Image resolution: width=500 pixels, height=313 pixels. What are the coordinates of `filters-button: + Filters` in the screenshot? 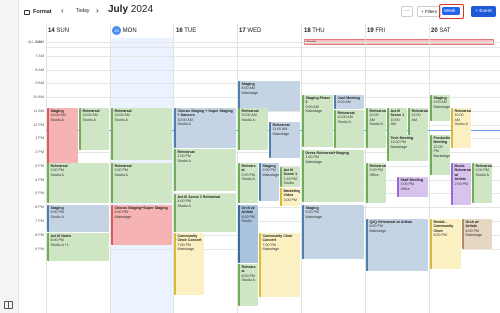 It's located at (429, 11).